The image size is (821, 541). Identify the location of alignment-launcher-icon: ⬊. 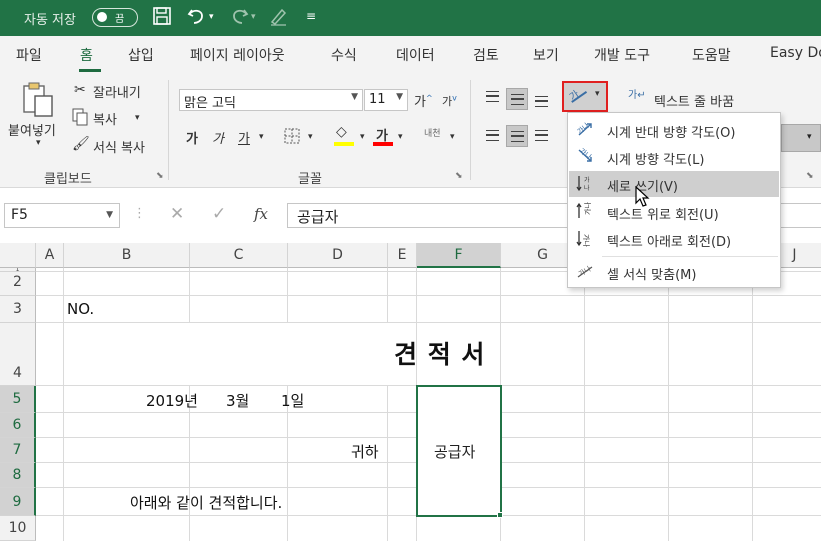
(810, 176).